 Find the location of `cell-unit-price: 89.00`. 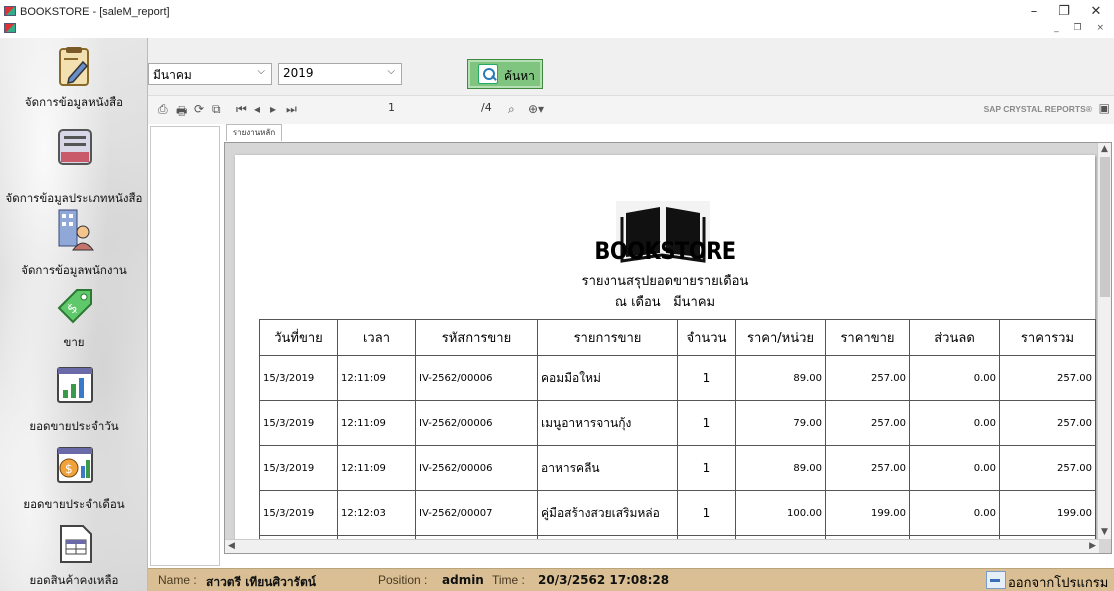

cell-unit-price: 89.00 is located at coordinates (780, 468).